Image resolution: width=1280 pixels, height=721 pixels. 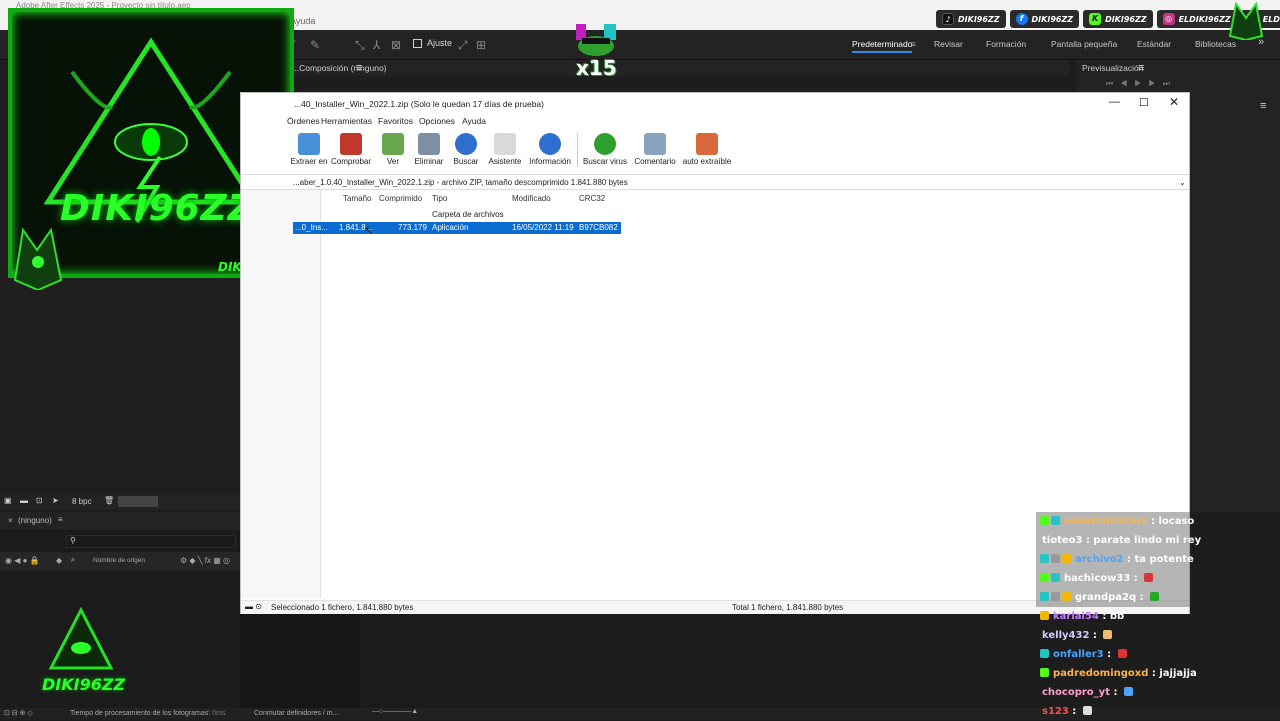 What do you see at coordinates (1141, 68) in the screenshot?
I see `preview-menu-icon: ≡` at bounding box center [1141, 68].